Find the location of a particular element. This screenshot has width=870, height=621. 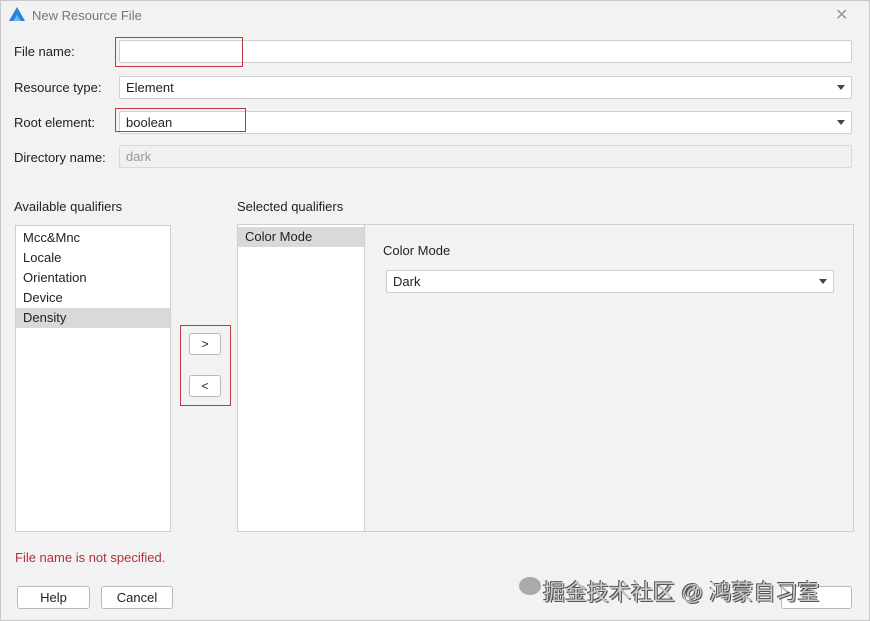

list-item: Mcc&Mnc is located at coordinates (93, 238).